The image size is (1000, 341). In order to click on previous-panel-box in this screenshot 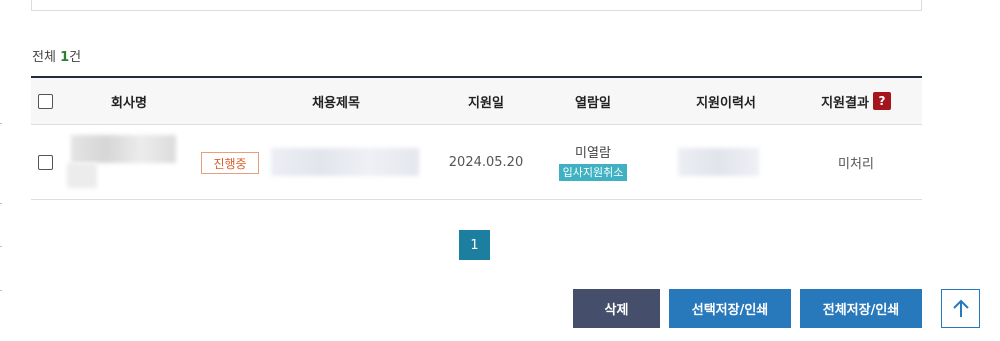, I will do `click(476, 5)`.